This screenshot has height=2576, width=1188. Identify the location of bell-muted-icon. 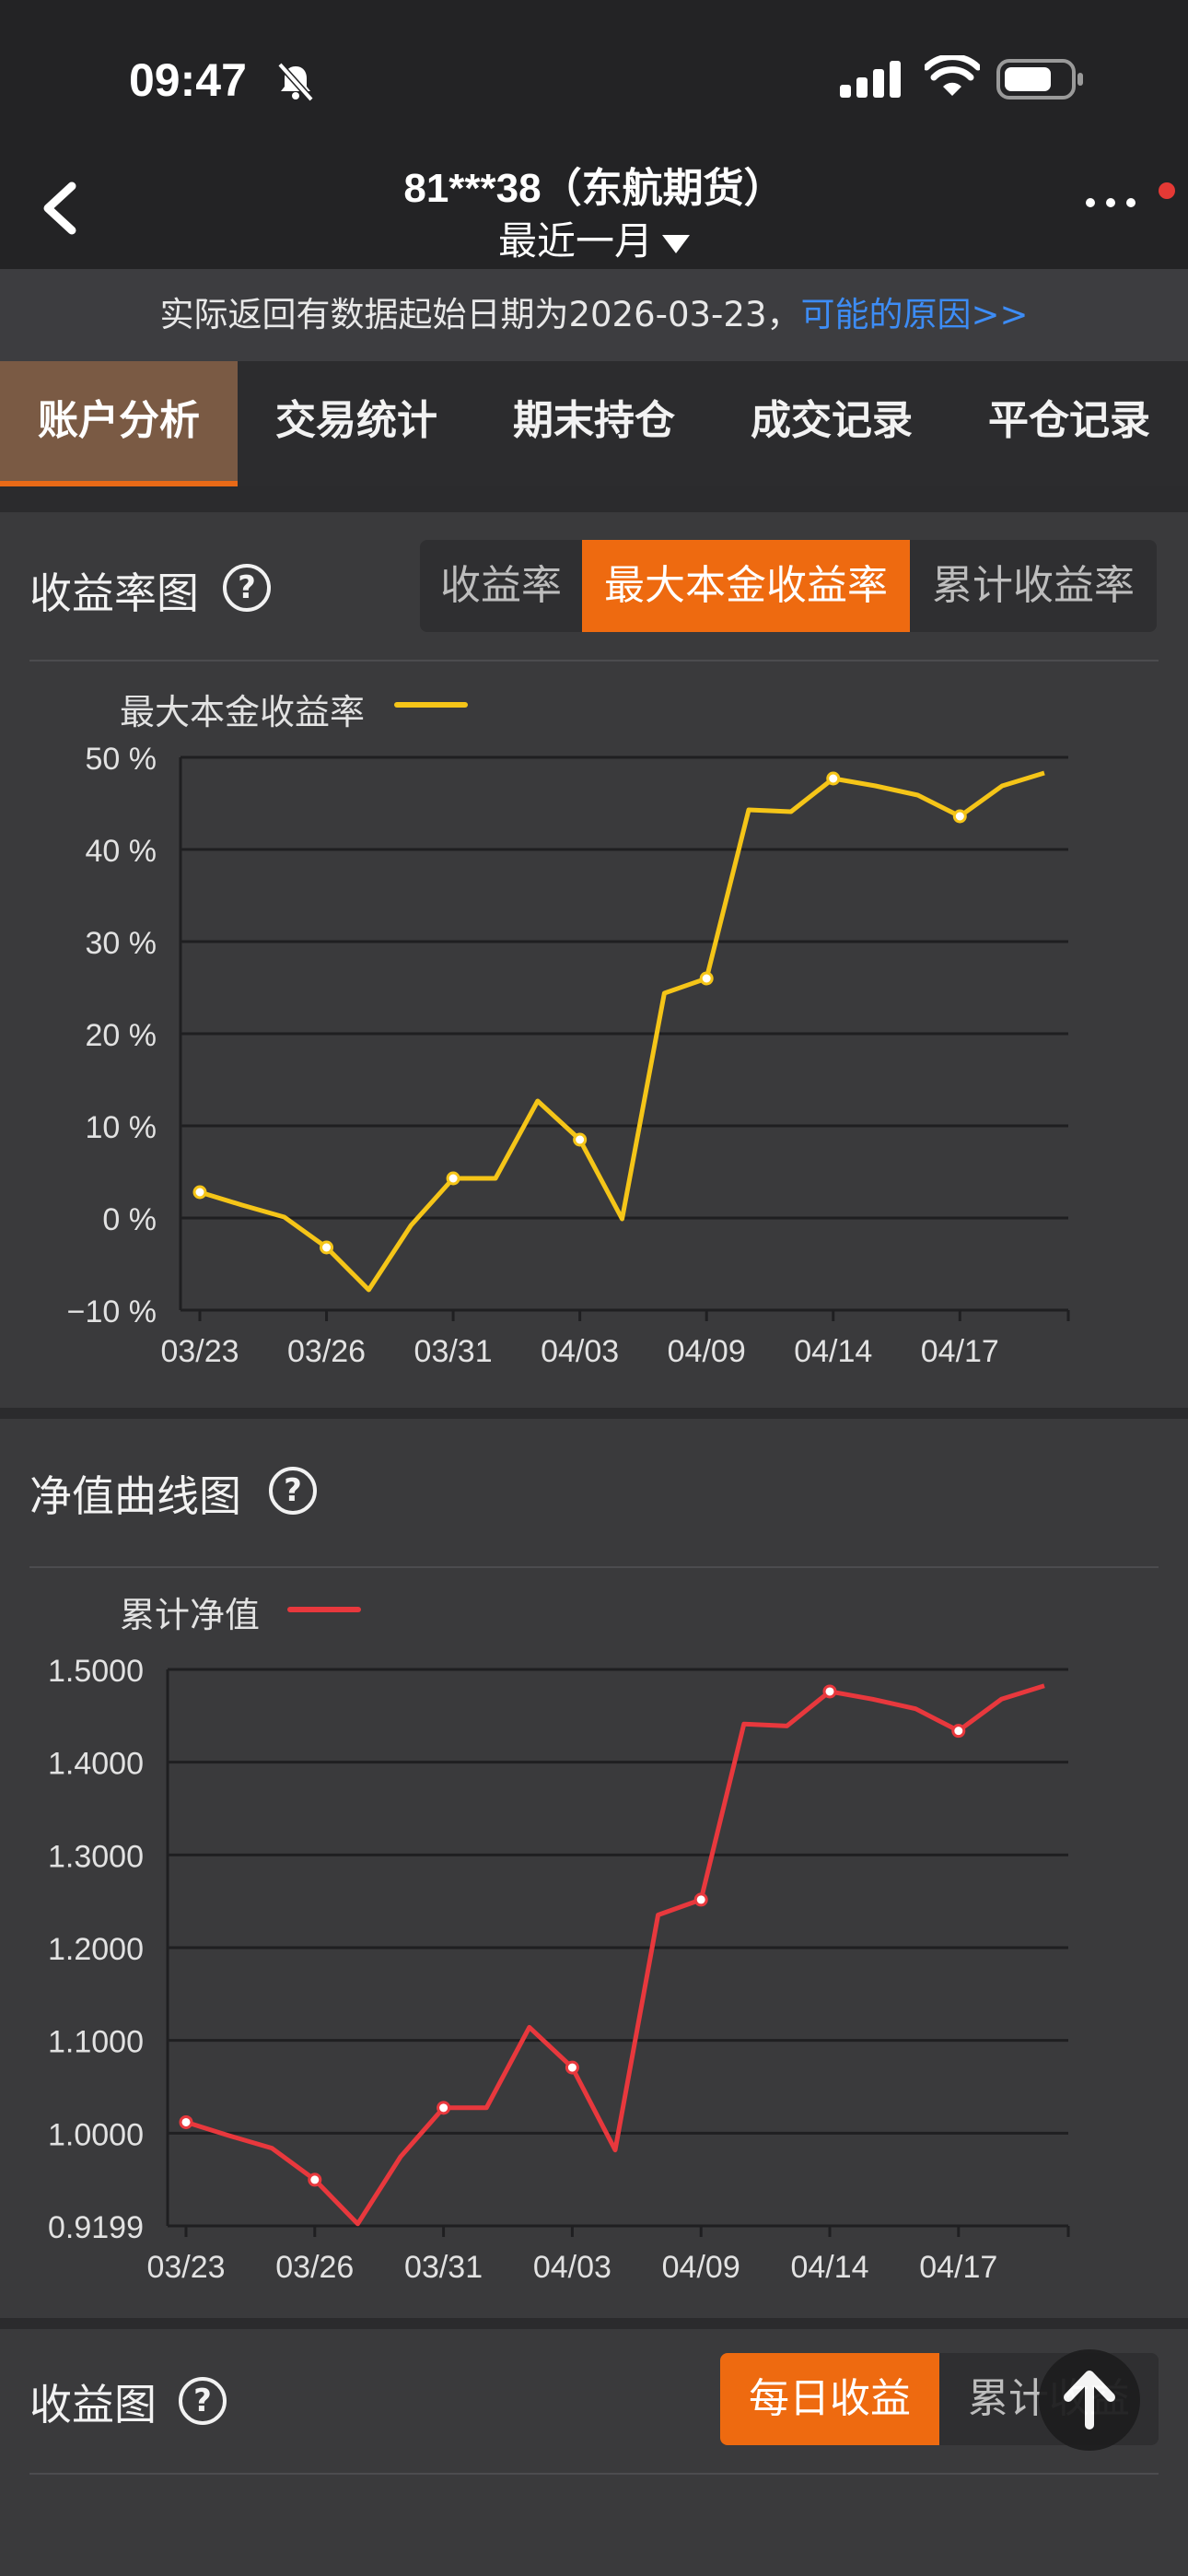
(295, 82).